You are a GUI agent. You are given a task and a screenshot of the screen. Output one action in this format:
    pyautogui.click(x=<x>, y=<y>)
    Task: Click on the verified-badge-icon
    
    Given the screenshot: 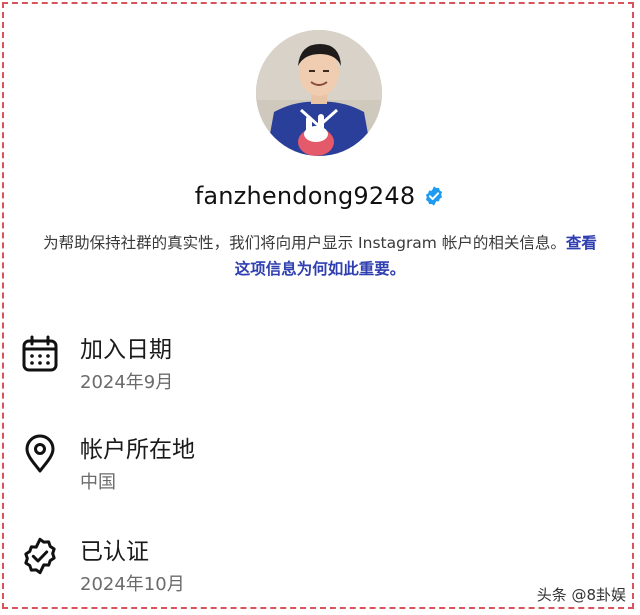 What is the action you would take?
    pyautogui.click(x=434, y=196)
    